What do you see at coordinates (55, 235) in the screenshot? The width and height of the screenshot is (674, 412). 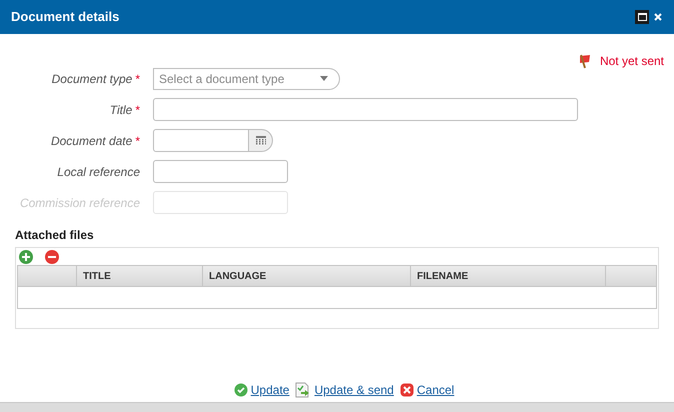 I see `section-heading: Attached files` at bounding box center [55, 235].